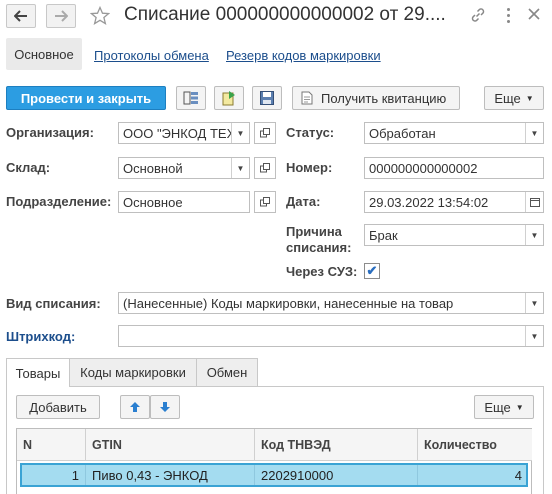 The width and height of the screenshot is (552, 494). I want to click on cell-n: 1, so click(75, 475).